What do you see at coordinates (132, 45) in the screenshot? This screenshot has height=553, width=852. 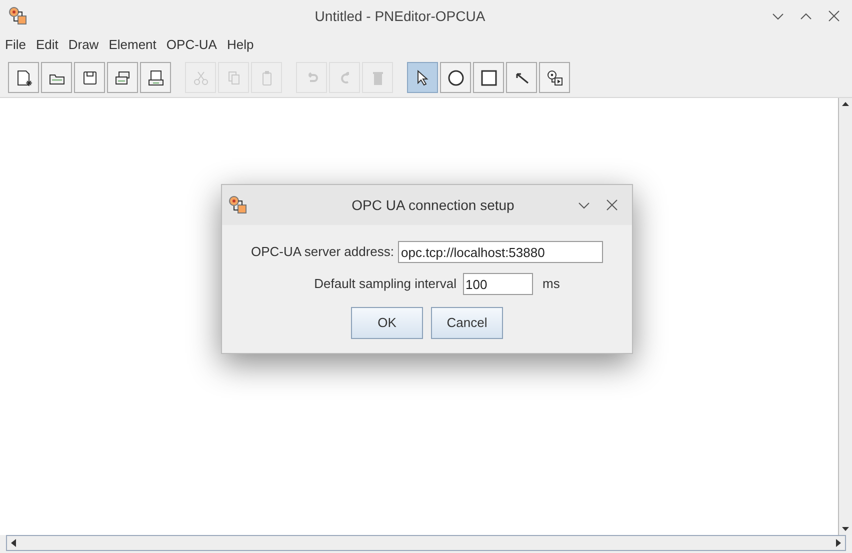 I see `menu-item: Element` at bounding box center [132, 45].